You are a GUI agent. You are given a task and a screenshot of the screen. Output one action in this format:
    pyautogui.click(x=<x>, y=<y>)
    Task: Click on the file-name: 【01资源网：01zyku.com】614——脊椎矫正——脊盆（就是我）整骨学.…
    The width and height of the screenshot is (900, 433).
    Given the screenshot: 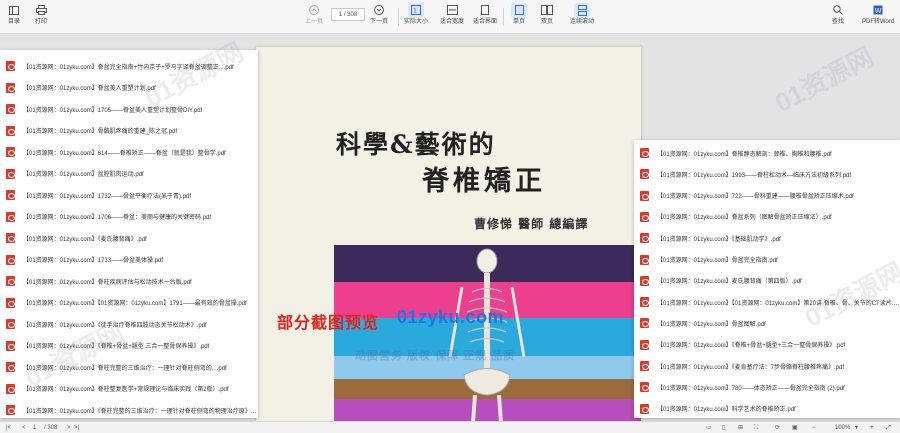 What is the action you would take?
    pyautogui.click(x=124, y=153)
    